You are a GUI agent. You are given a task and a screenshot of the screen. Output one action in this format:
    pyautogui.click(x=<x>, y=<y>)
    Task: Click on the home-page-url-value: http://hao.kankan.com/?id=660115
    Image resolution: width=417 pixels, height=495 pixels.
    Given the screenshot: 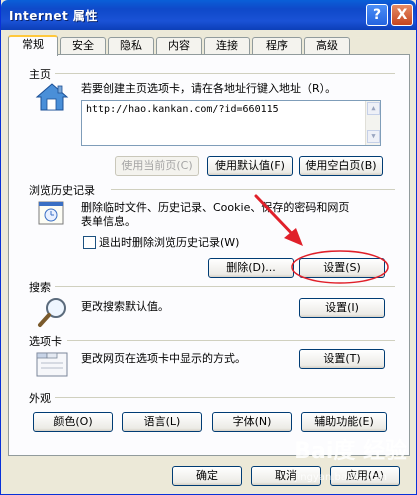 What is the action you would take?
    pyautogui.click(x=182, y=109)
    